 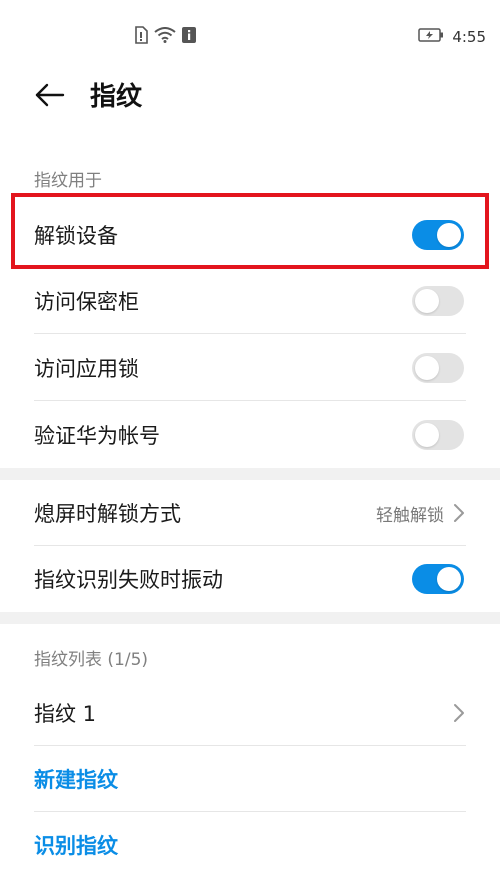 What do you see at coordinates (128, 580) in the screenshot?
I see `row-label-vibrate-on-fail: 指纹识别失败时振动` at bounding box center [128, 580].